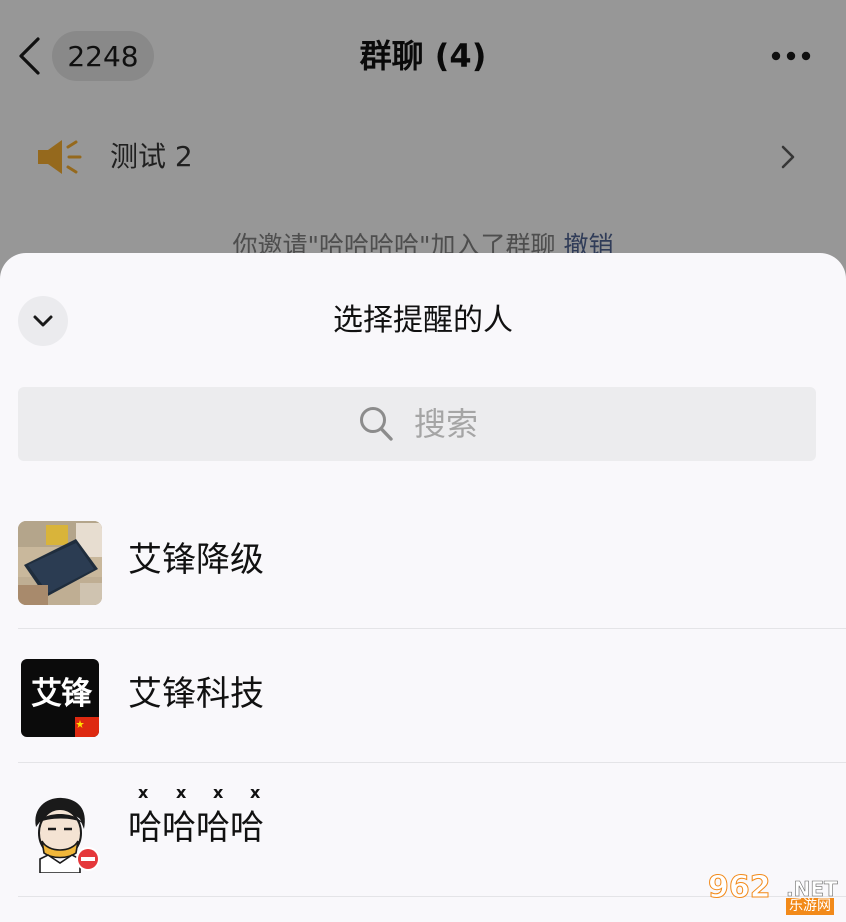 The height and width of the screenshot is (922, 846). Describe the element at coordinates (740, 887) in the screenshot. I see `watermark-main: 962` at that location.